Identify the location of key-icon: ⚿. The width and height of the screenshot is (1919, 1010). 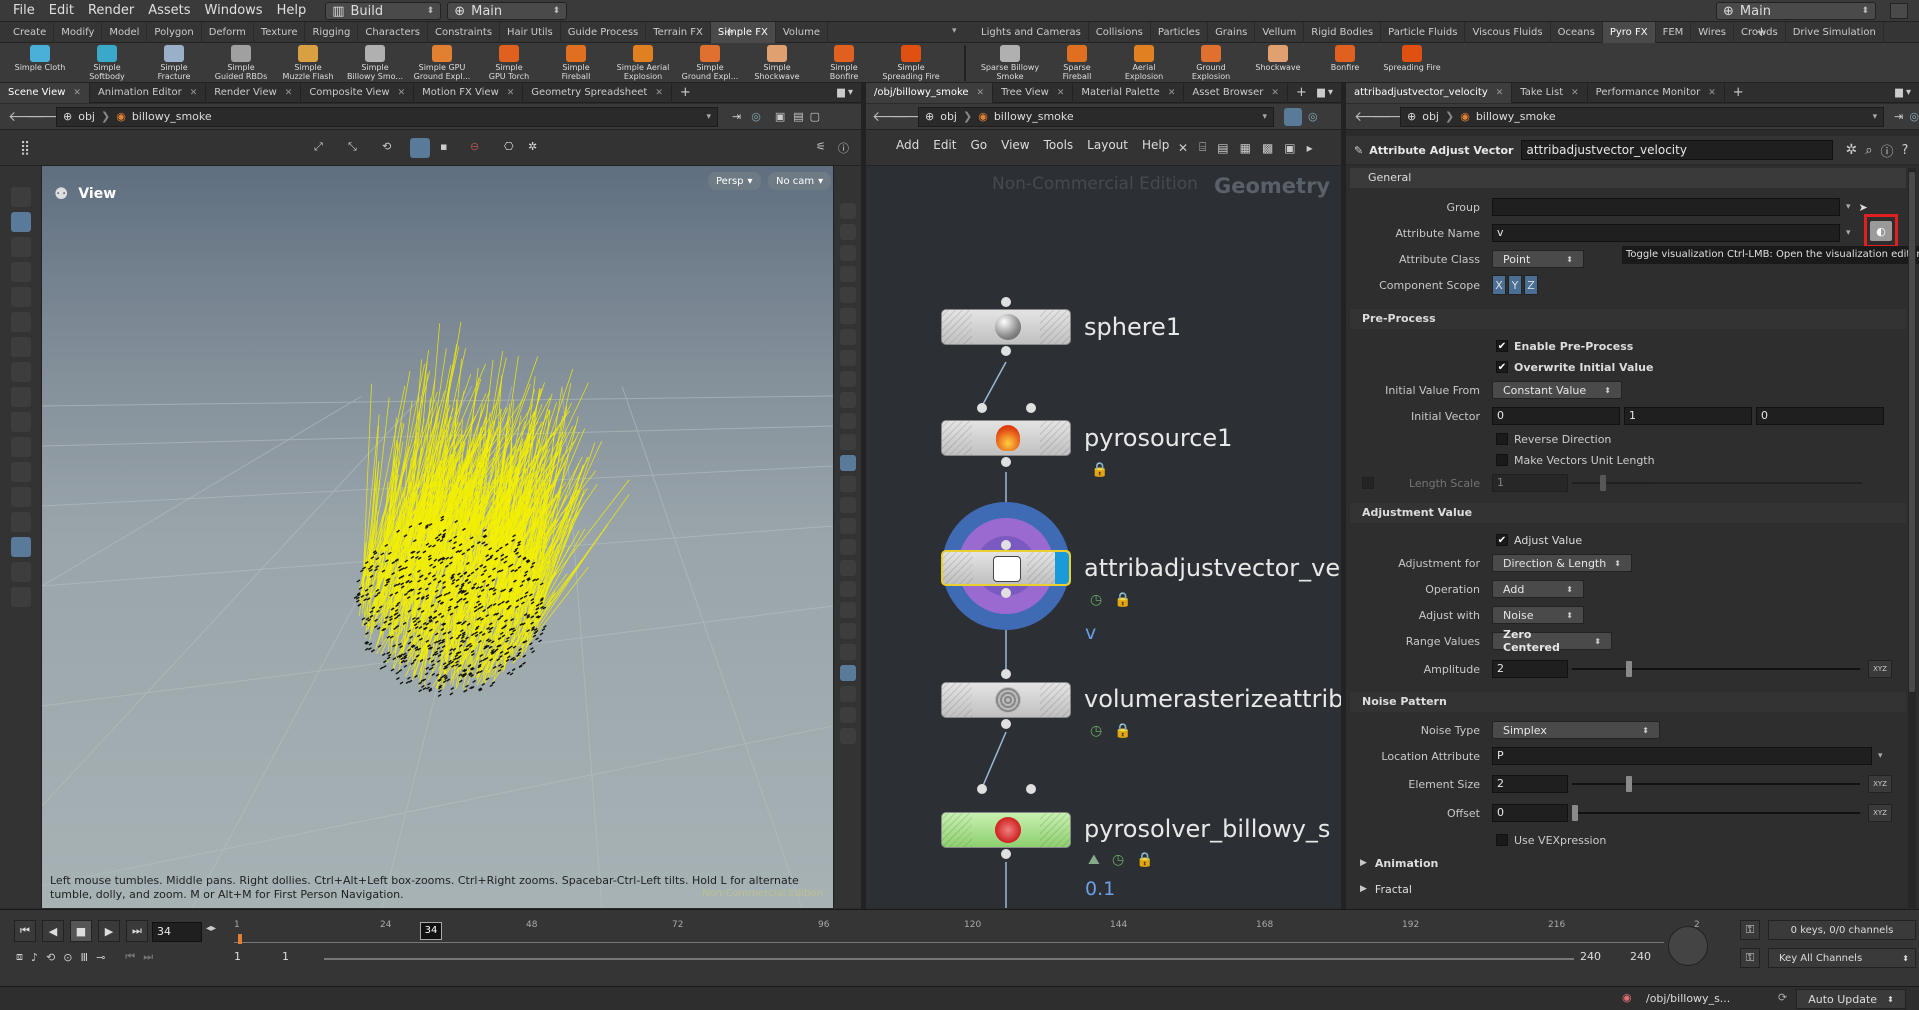
(1750, 930).